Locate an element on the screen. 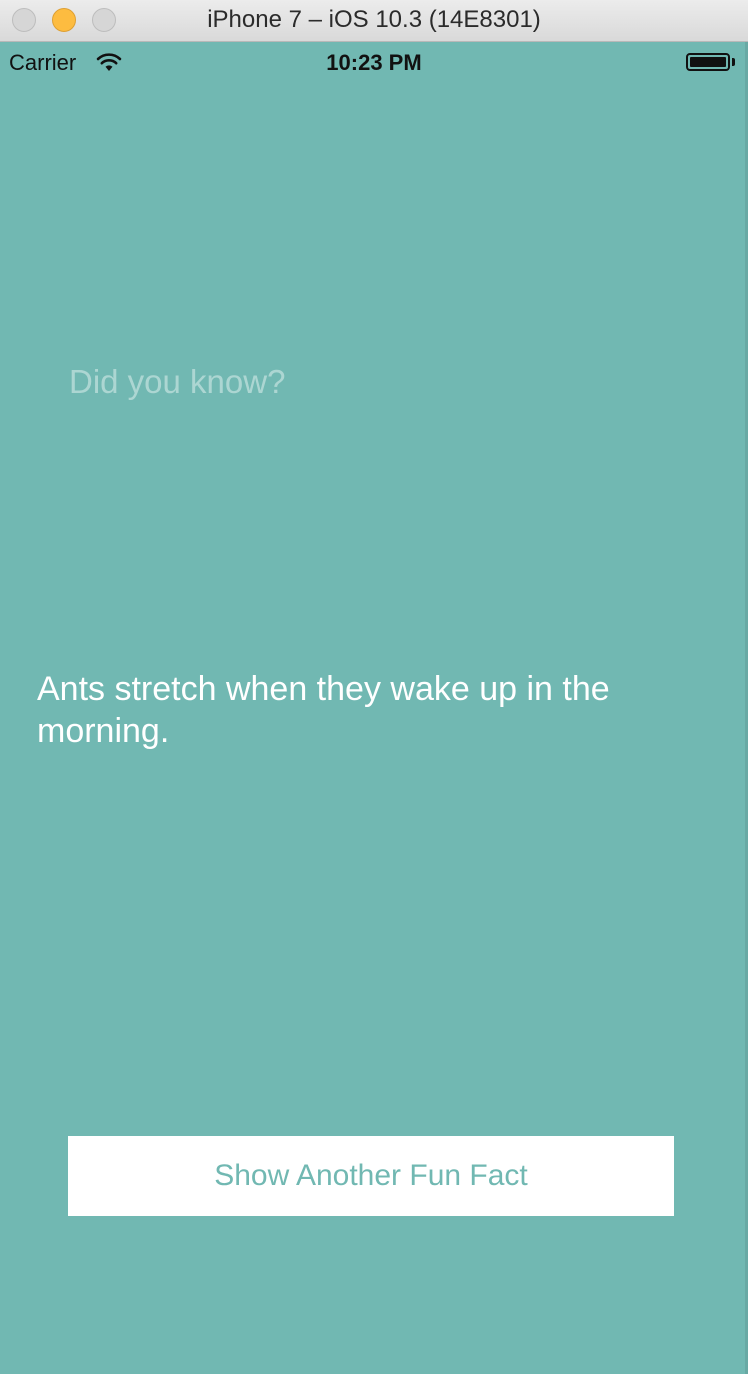 The width and height of the screenshot is (748, 1374). battery-icon is located at coordinates (708, 62).